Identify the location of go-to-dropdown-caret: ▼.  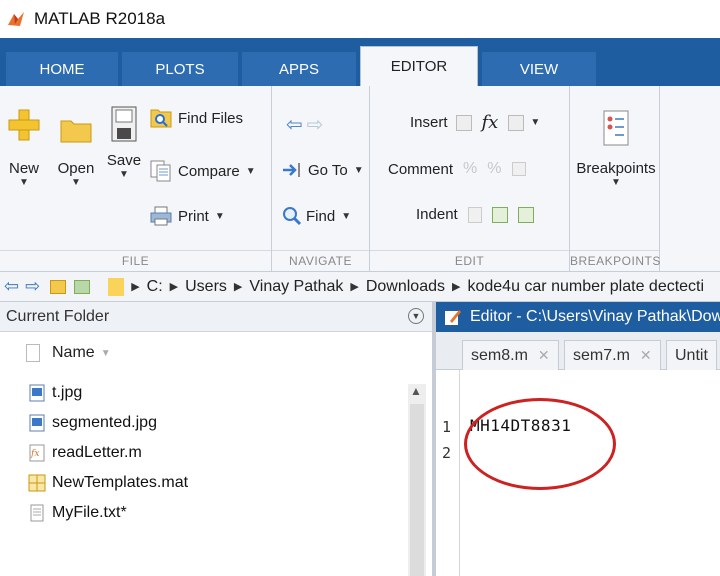
(358, 170).